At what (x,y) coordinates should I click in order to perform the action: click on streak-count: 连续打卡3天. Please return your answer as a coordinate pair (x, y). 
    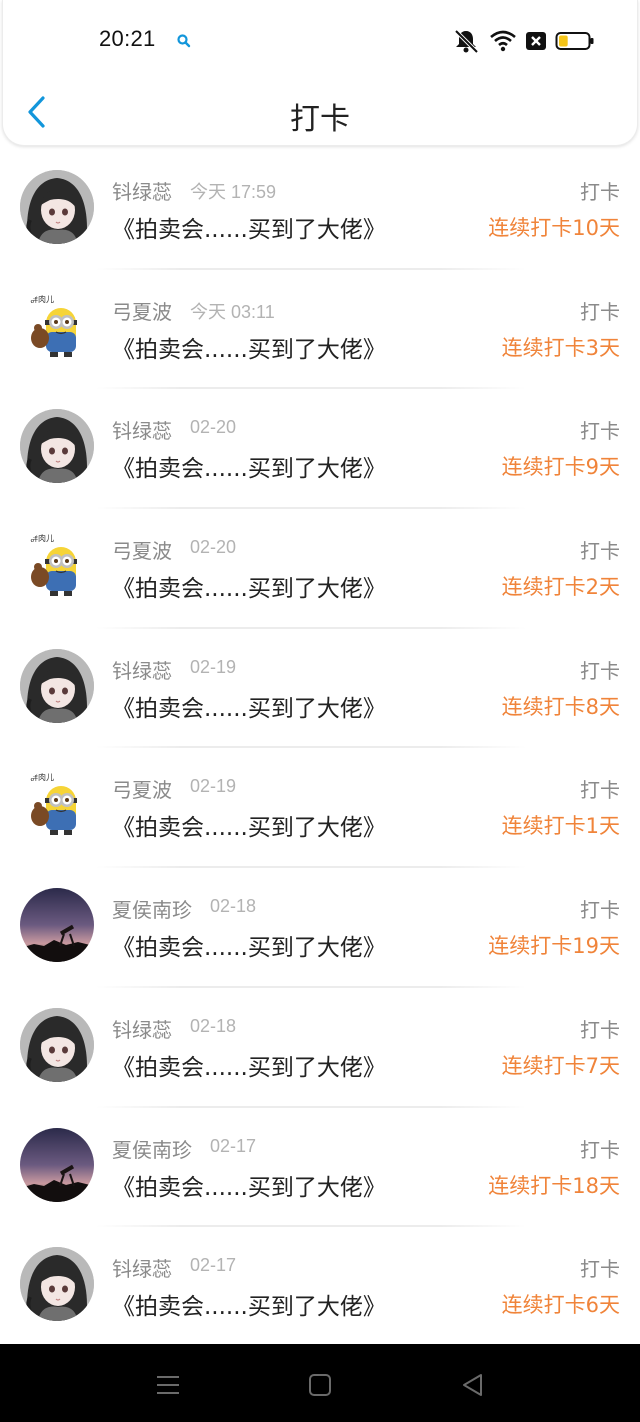
    Looking at the image, I should click on (560, 347).